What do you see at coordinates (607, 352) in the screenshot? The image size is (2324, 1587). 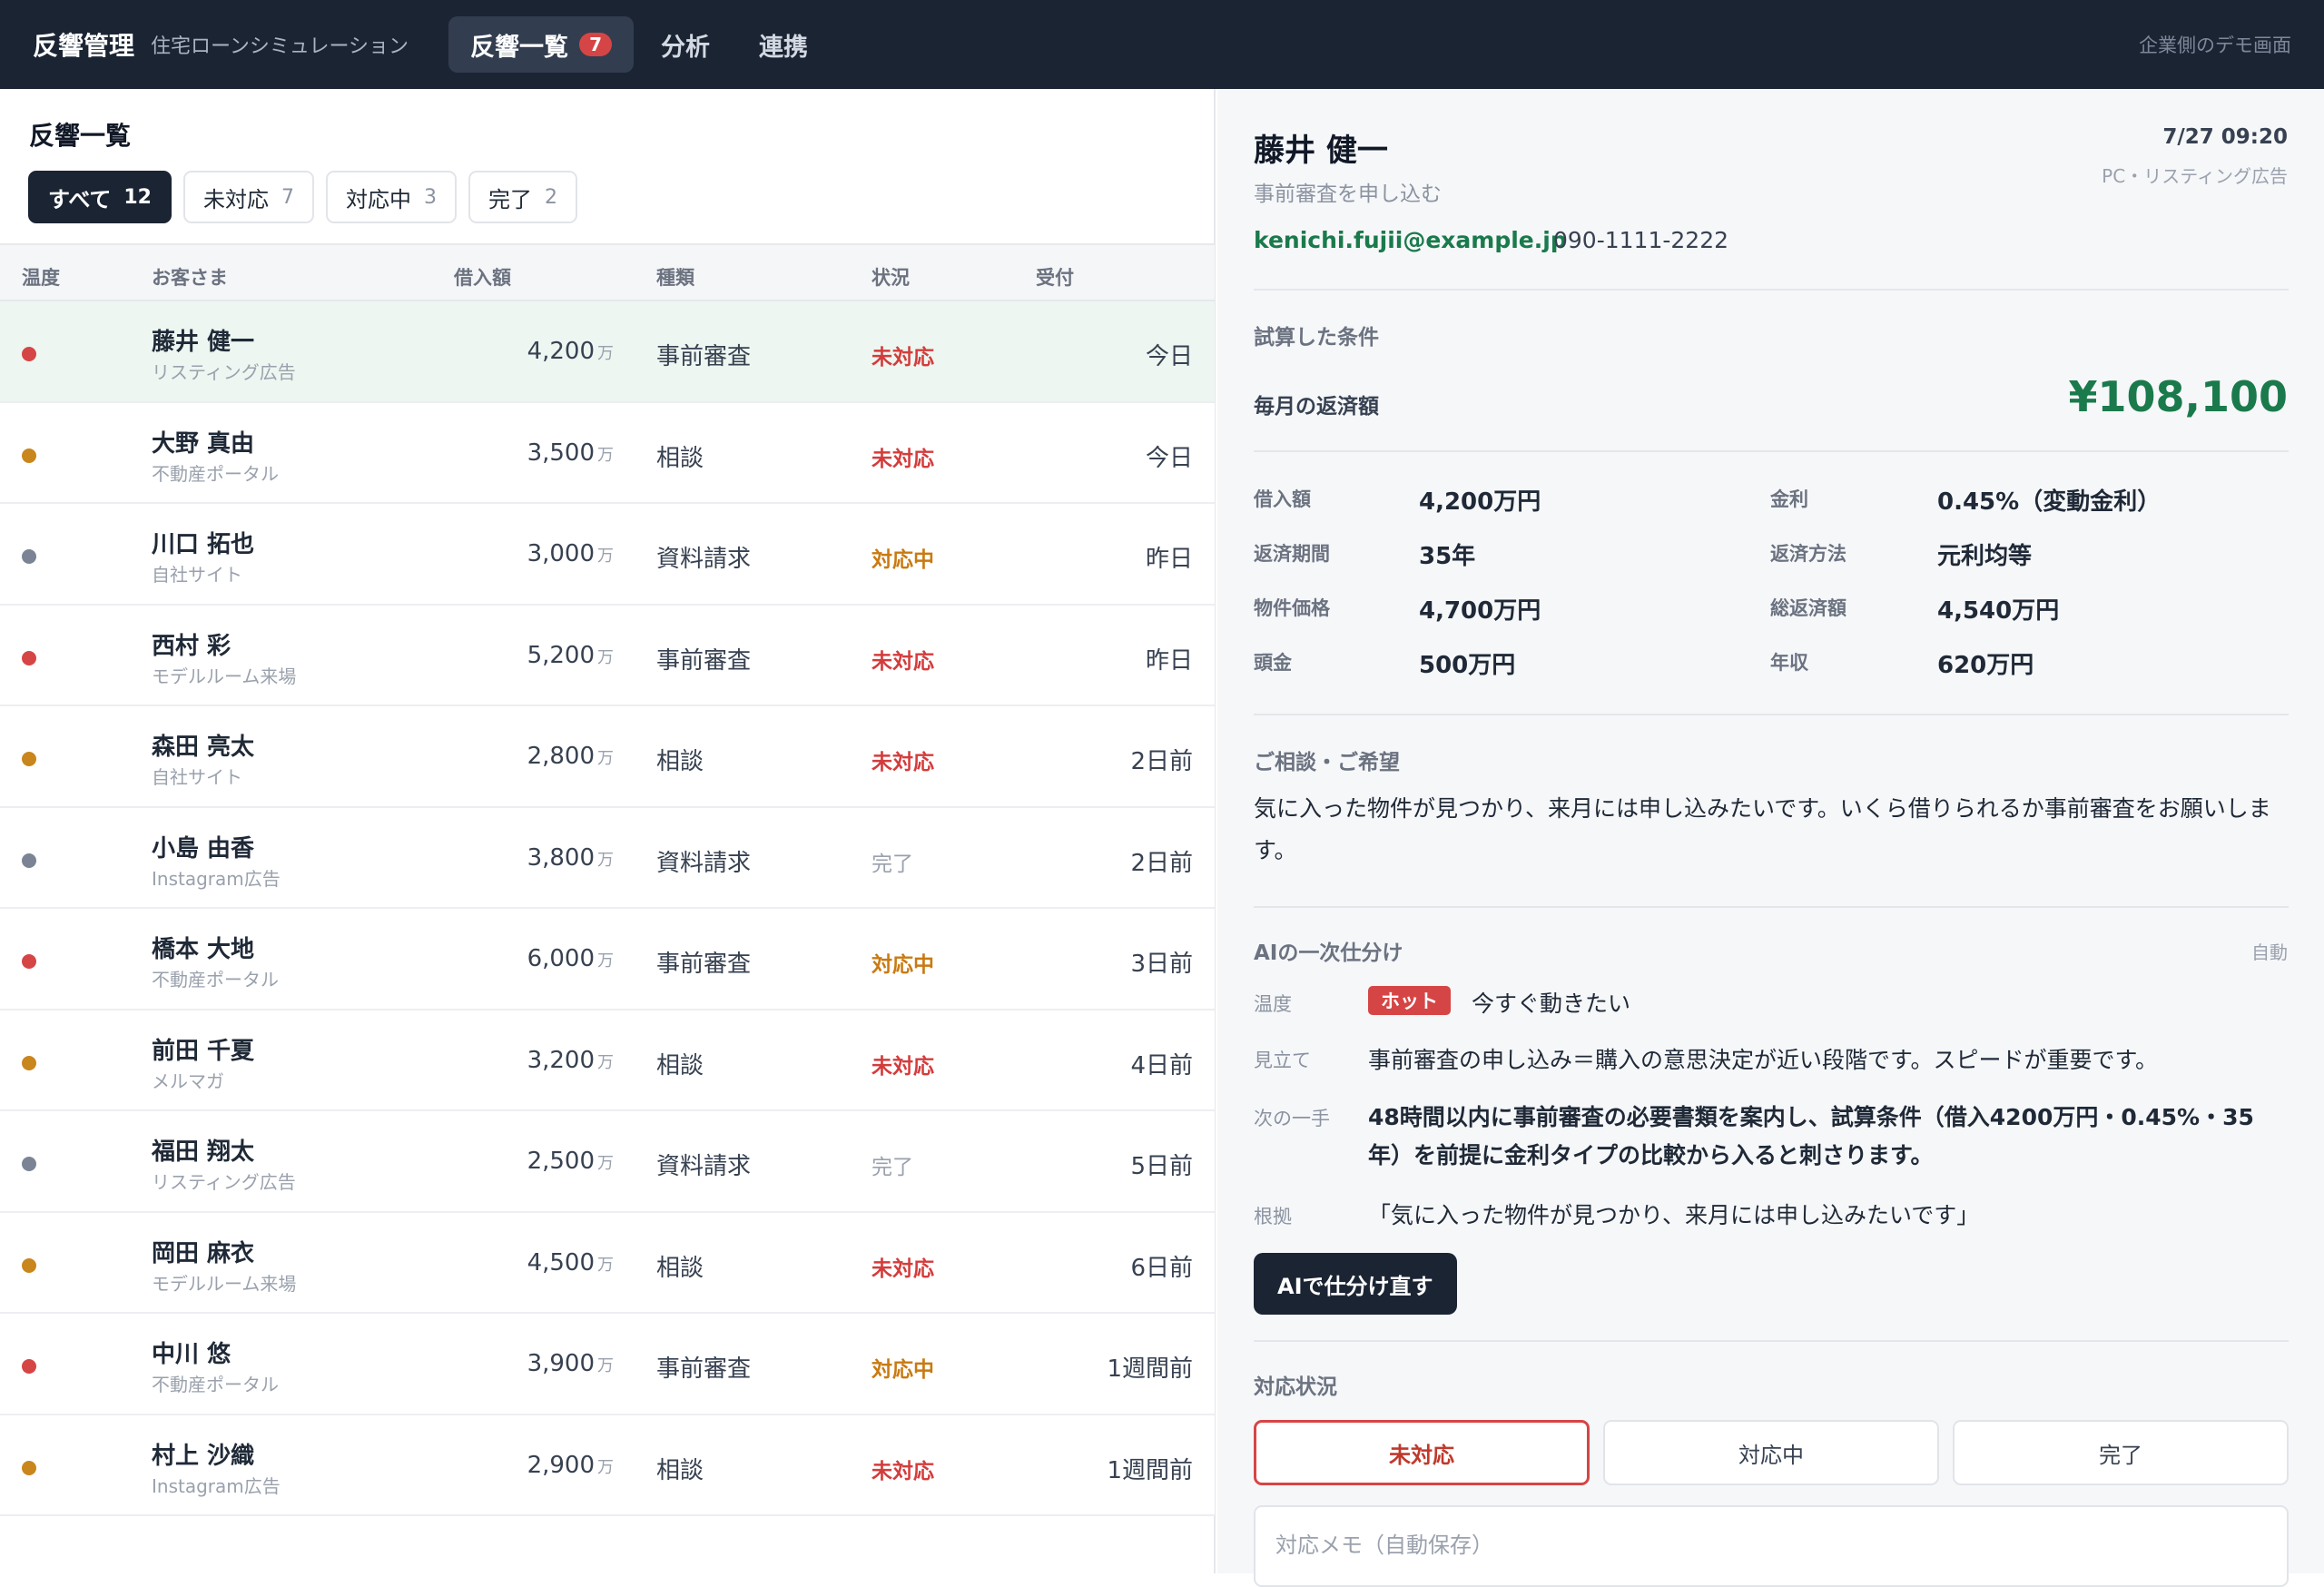 I see `table-row: 藤井 健一 リスティング広告 4,200 万 事前審査 未対応 今日` at bounding box center [607, 352].